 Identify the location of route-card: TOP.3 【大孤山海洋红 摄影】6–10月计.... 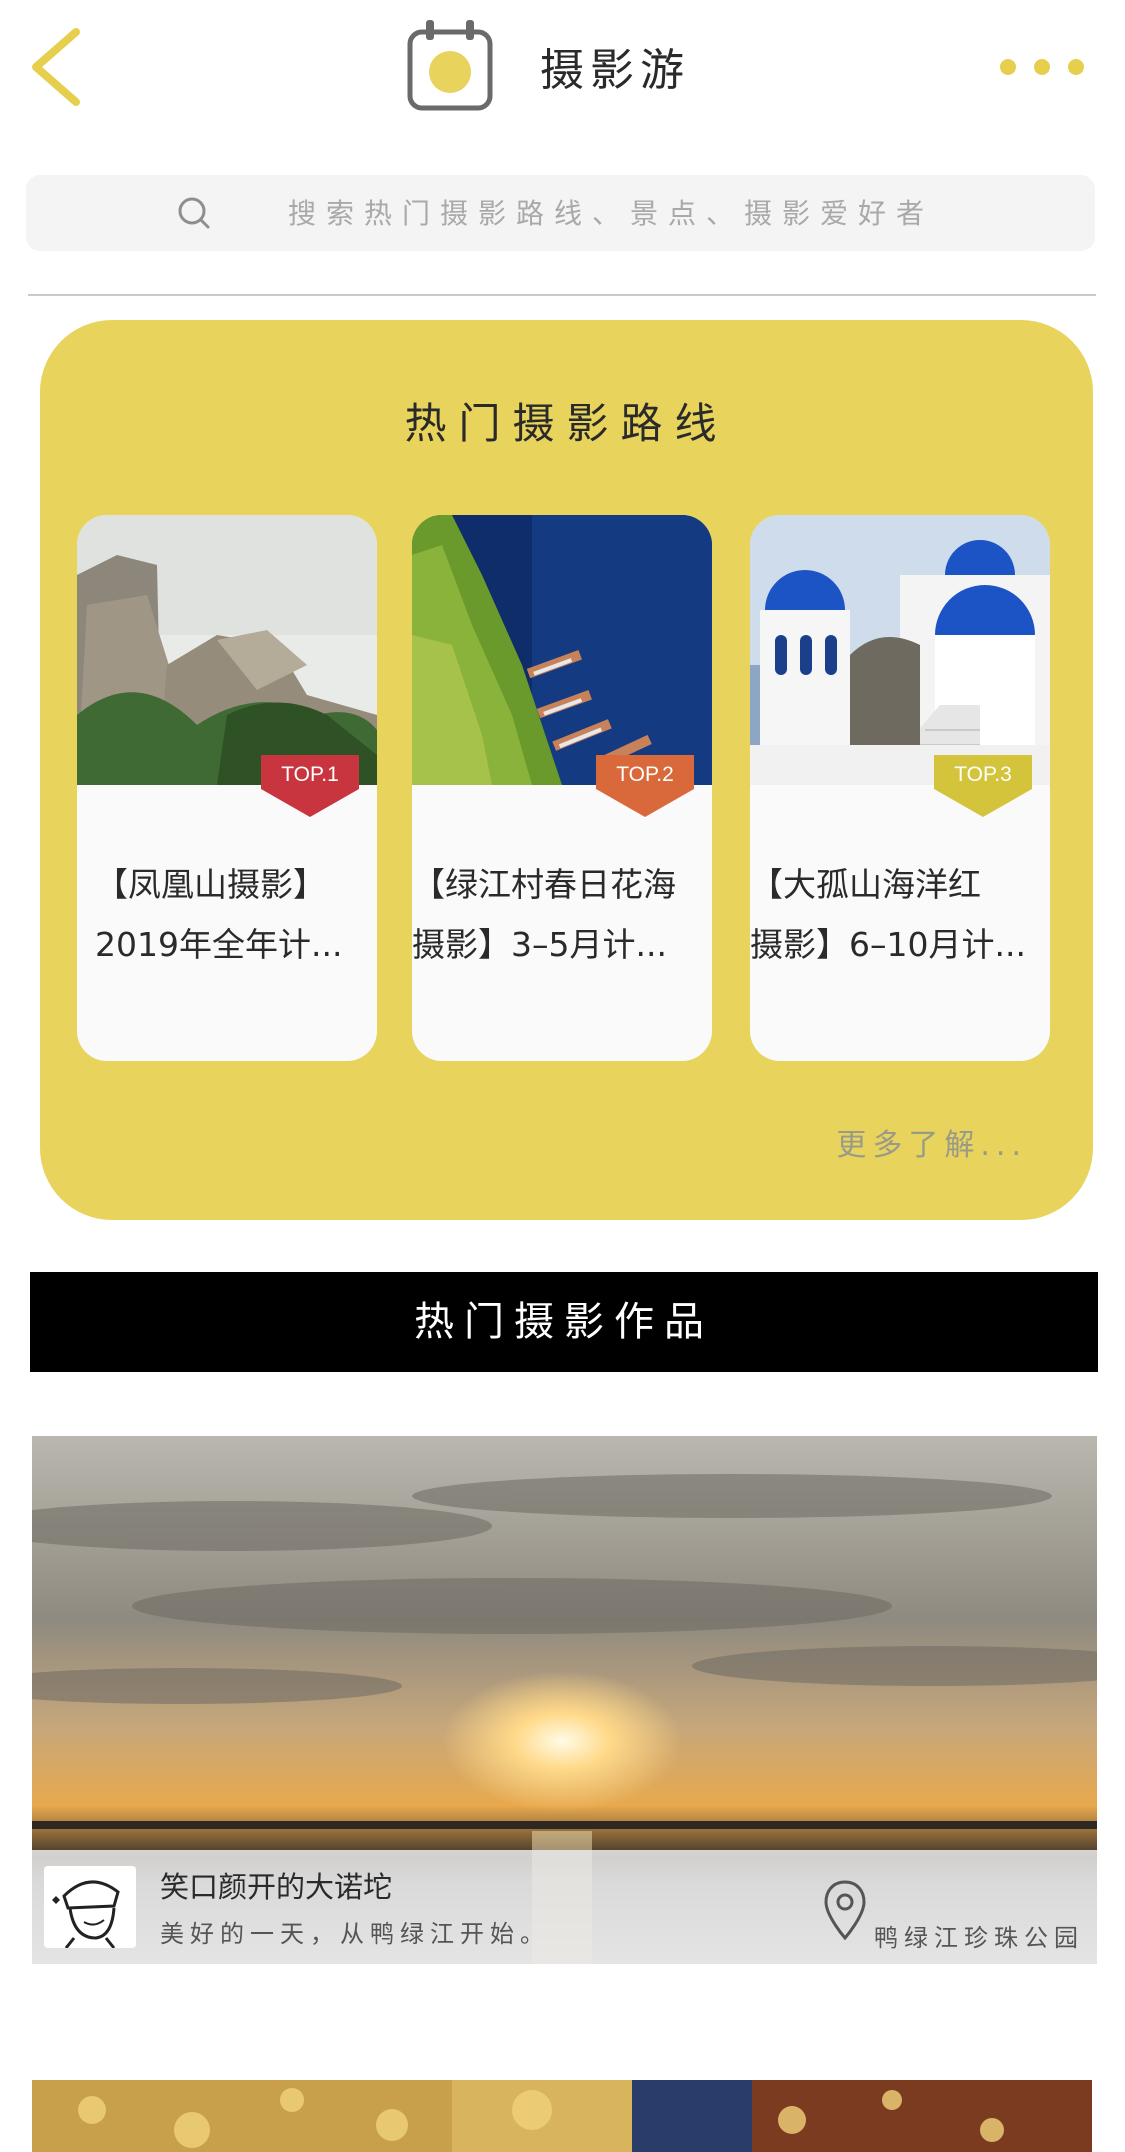
(900, 788).